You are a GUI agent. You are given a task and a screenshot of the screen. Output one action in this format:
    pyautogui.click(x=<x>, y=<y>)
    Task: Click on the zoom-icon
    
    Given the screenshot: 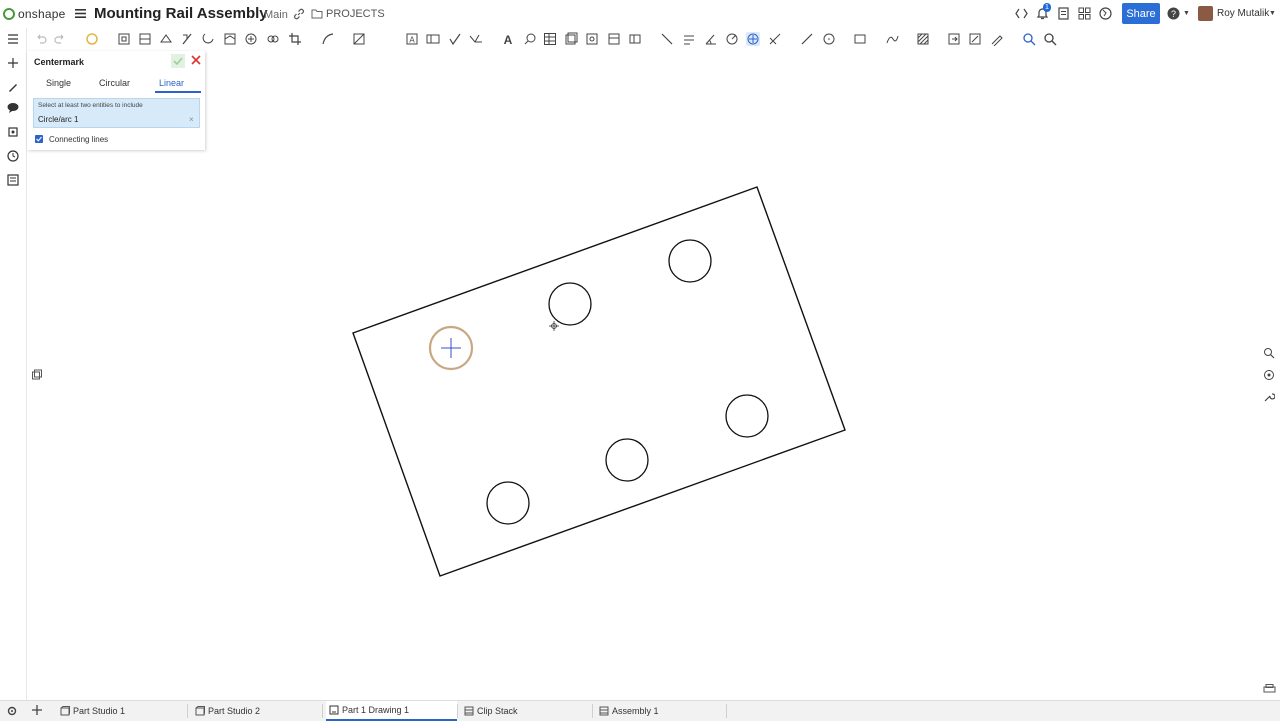 What is the action you would take?
    pyautogui.click(x=1050, y=39)
    